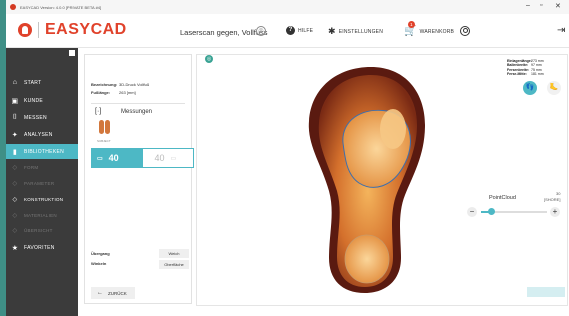  What do you see at coordinates (558, 6) in the screenshot?
I see `close-button: ✕` at bounding box center [558, 6].